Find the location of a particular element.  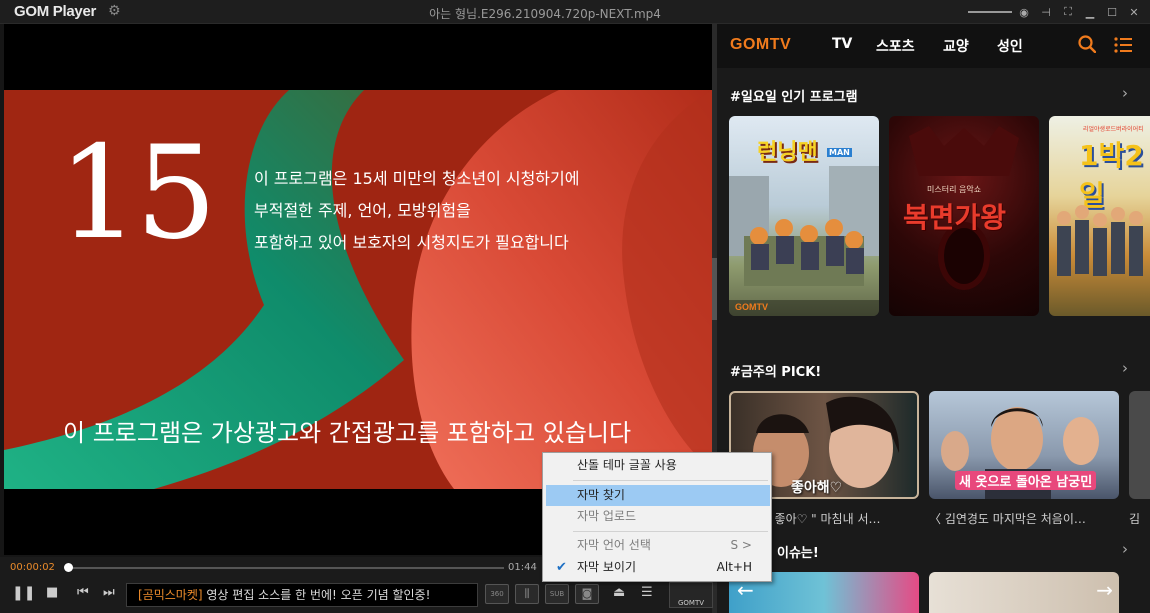

maximize-icon: ☐ is located at coordinates (1112, 12).